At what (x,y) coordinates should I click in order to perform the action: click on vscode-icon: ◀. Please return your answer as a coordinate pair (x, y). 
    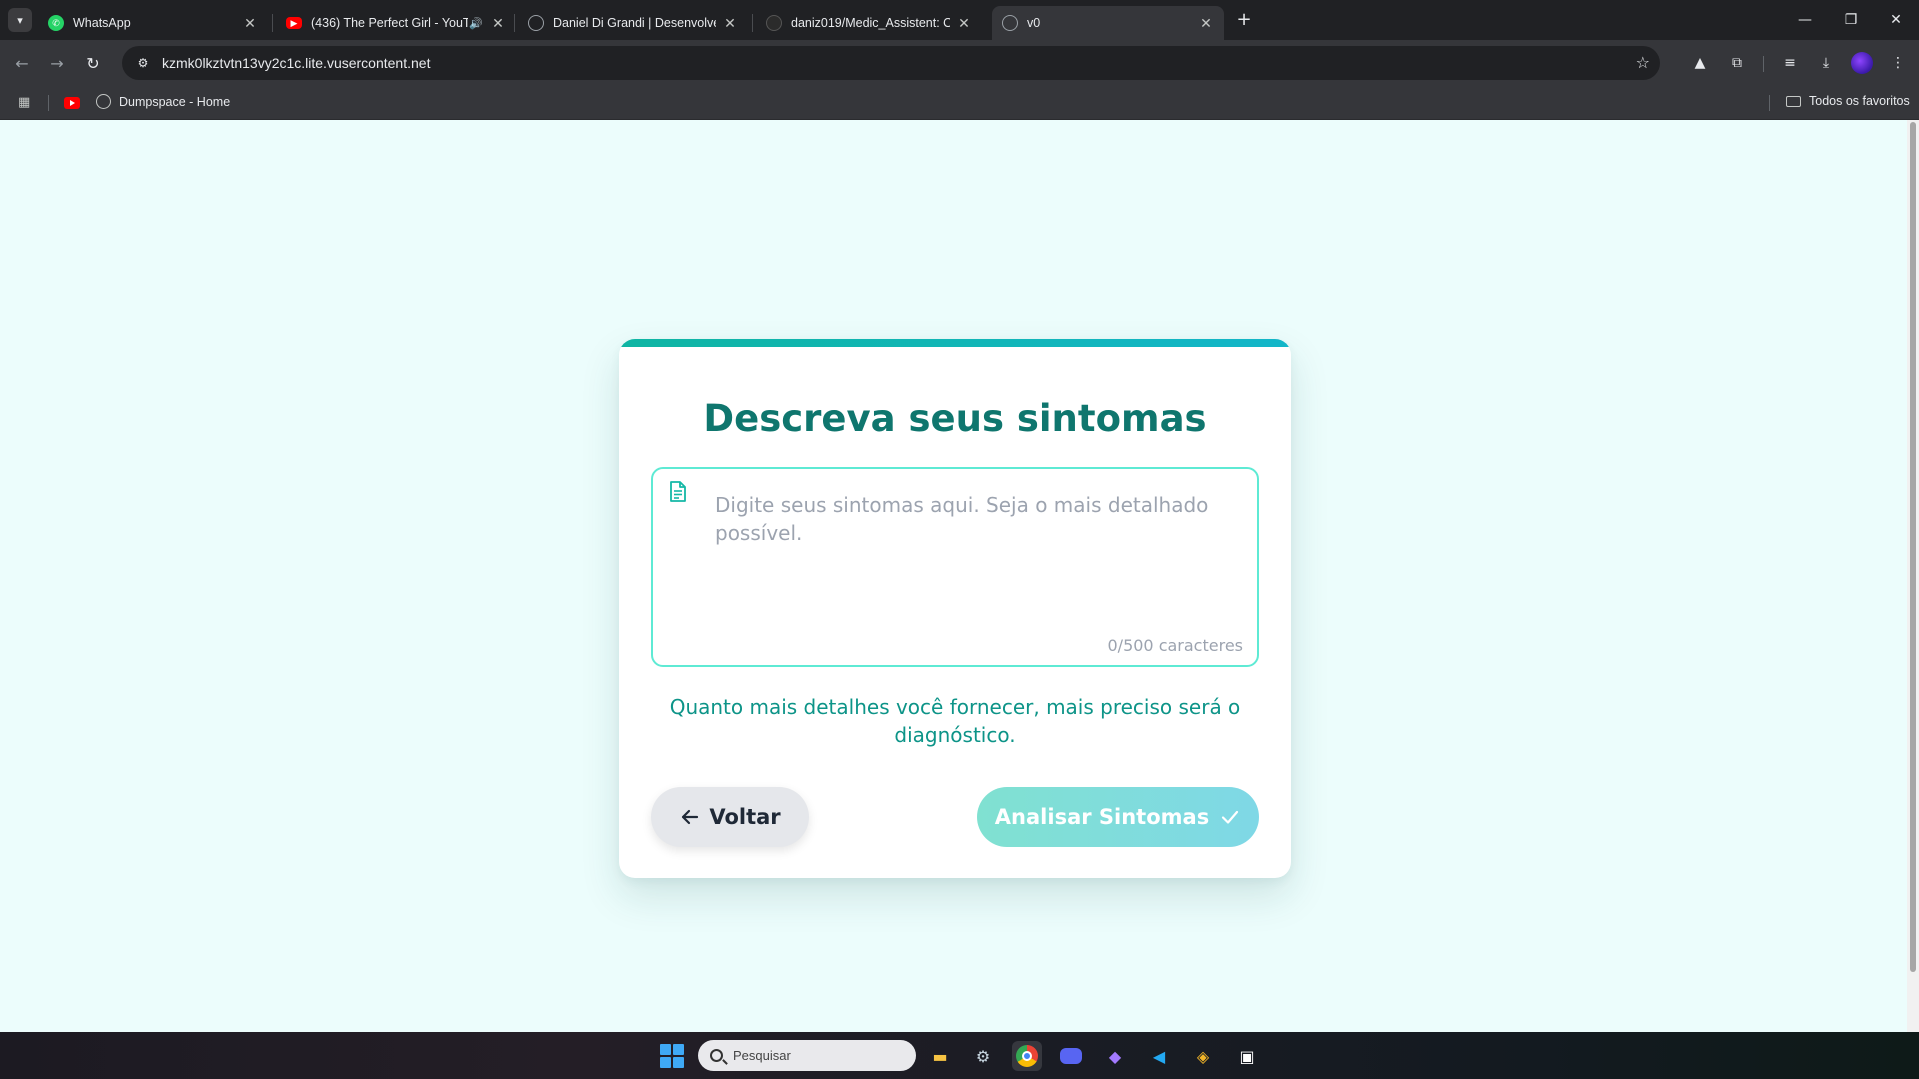
    Looking at the image, I should click on (1159, 1056).